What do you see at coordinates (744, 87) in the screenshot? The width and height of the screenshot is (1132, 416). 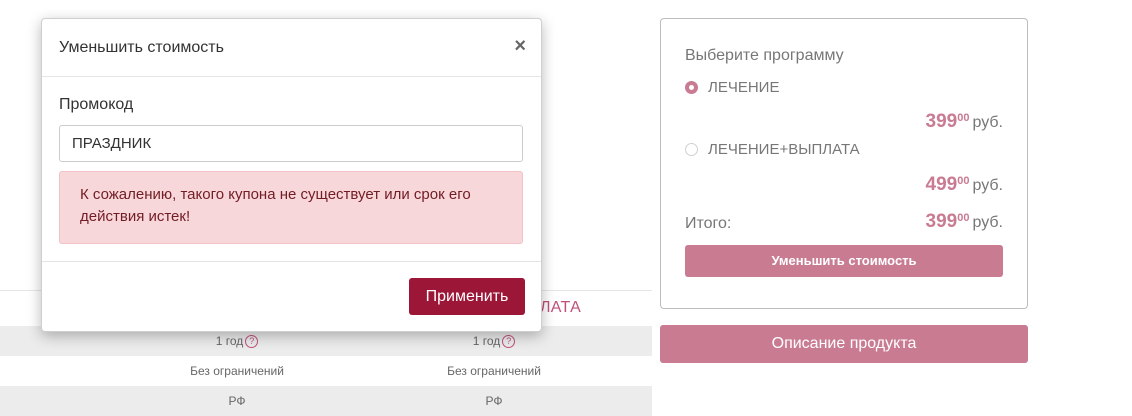 I see `program-option-label: ЛЕЧЕНИЕ` at bounding box center [744, 87].